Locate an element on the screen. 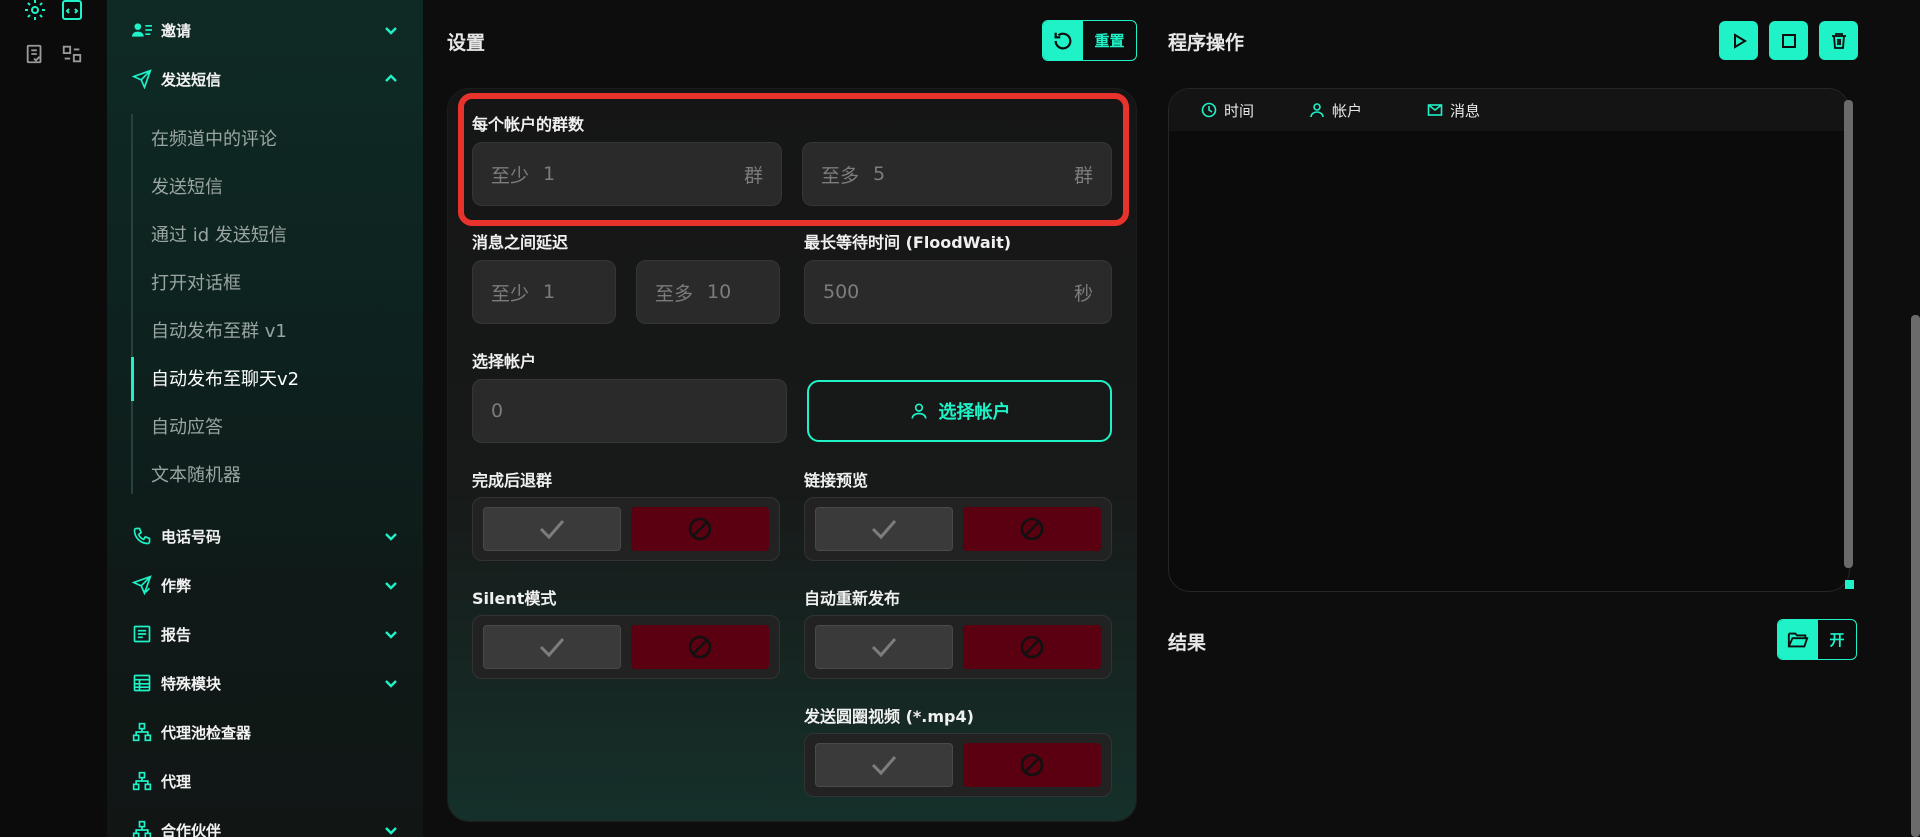 The width and height of the screenshot is (1920, 837). checklist-icon is located at coordinates (35, 54).